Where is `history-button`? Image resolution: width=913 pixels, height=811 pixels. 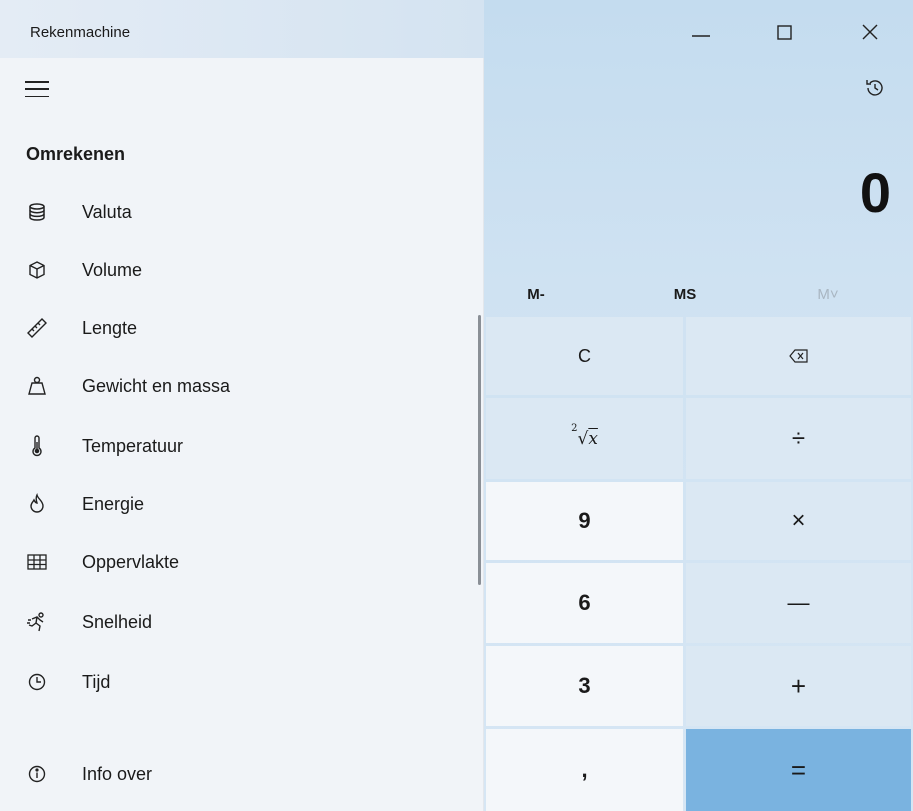
history-button is located at coordinates (875, 88).